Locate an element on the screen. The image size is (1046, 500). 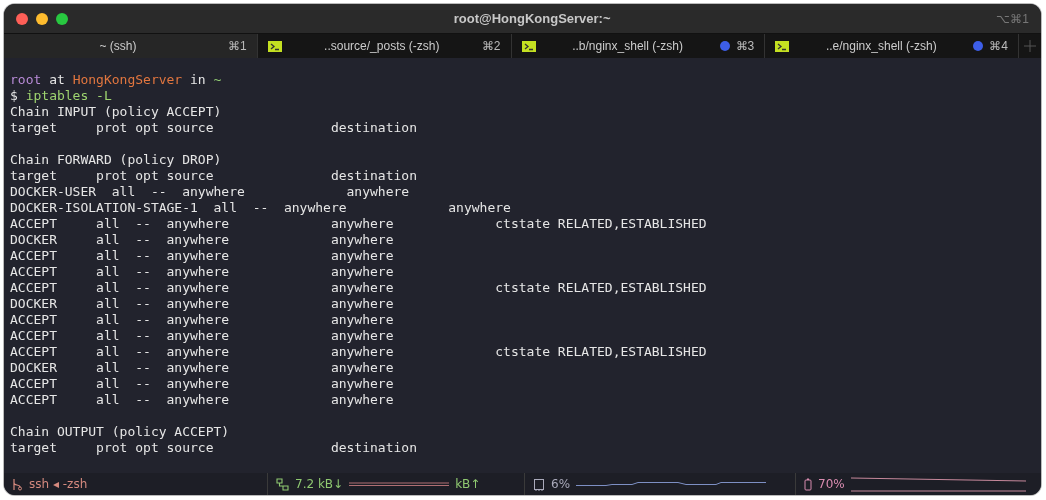
tab-shortcut: ⌘3 is located at coordinates (745, 46).